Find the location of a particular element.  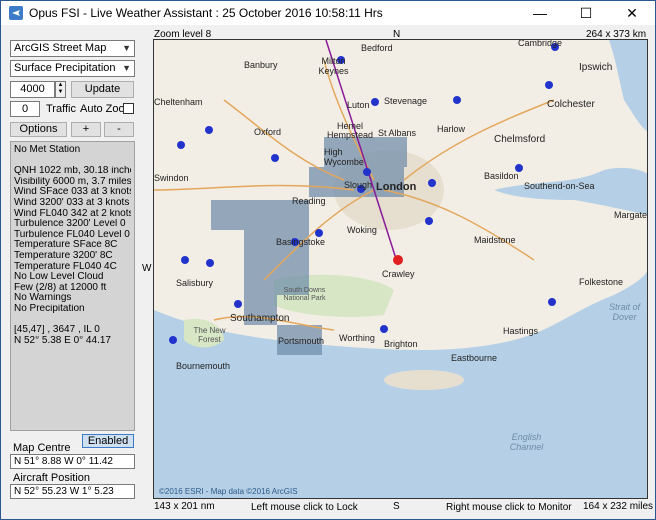

layer-value: Surface Precipitation is located at coordinates (65, 68).